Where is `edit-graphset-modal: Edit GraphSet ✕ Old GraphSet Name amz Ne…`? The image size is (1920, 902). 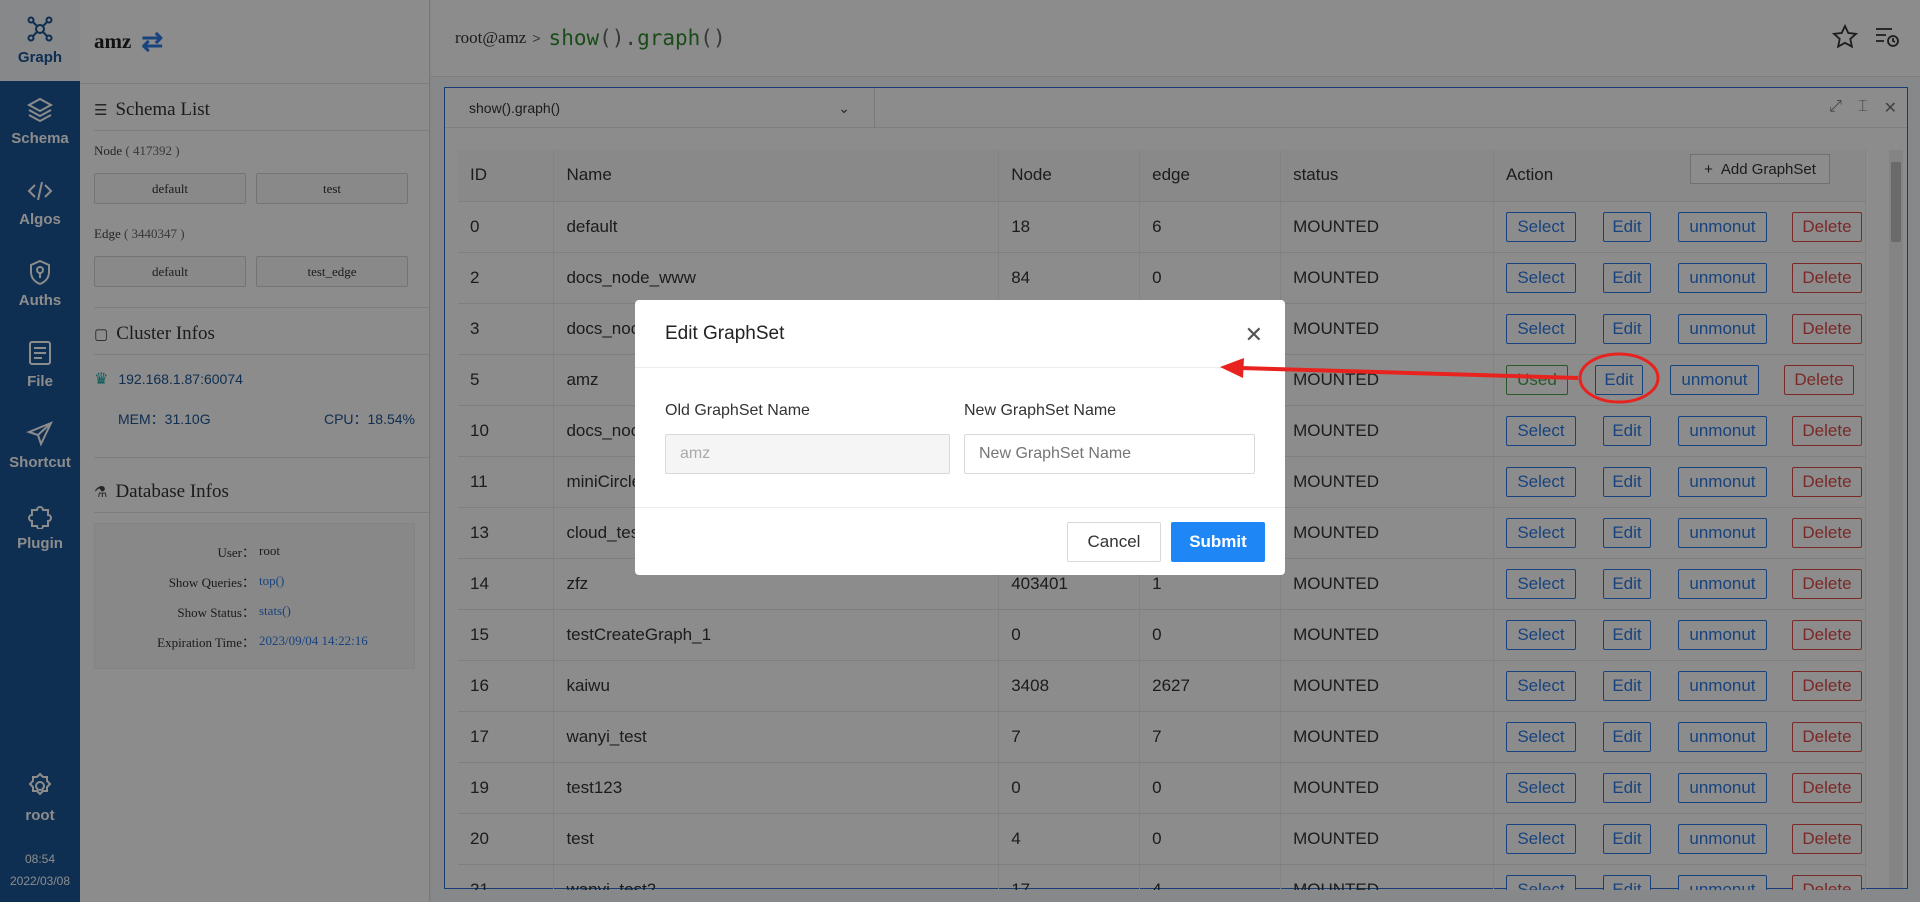
edit-graphset-modal: Edit GraphSet ✕ Old GraphSet Name amz Ne… is located at coordinates (960, 437).